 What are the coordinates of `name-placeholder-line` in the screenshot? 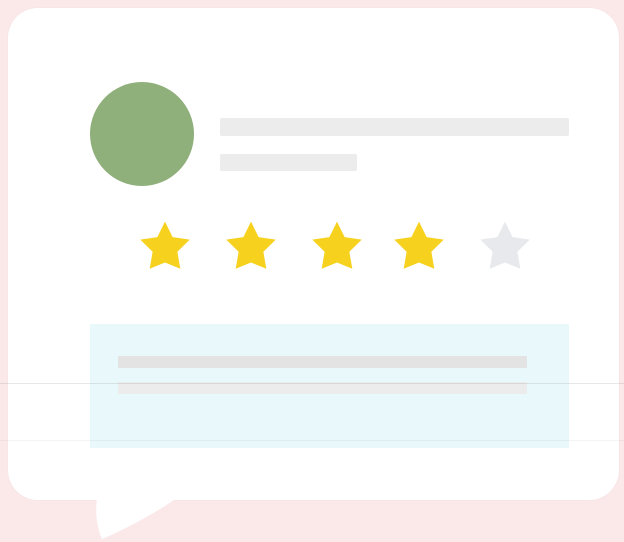 It's located at (394, 127).